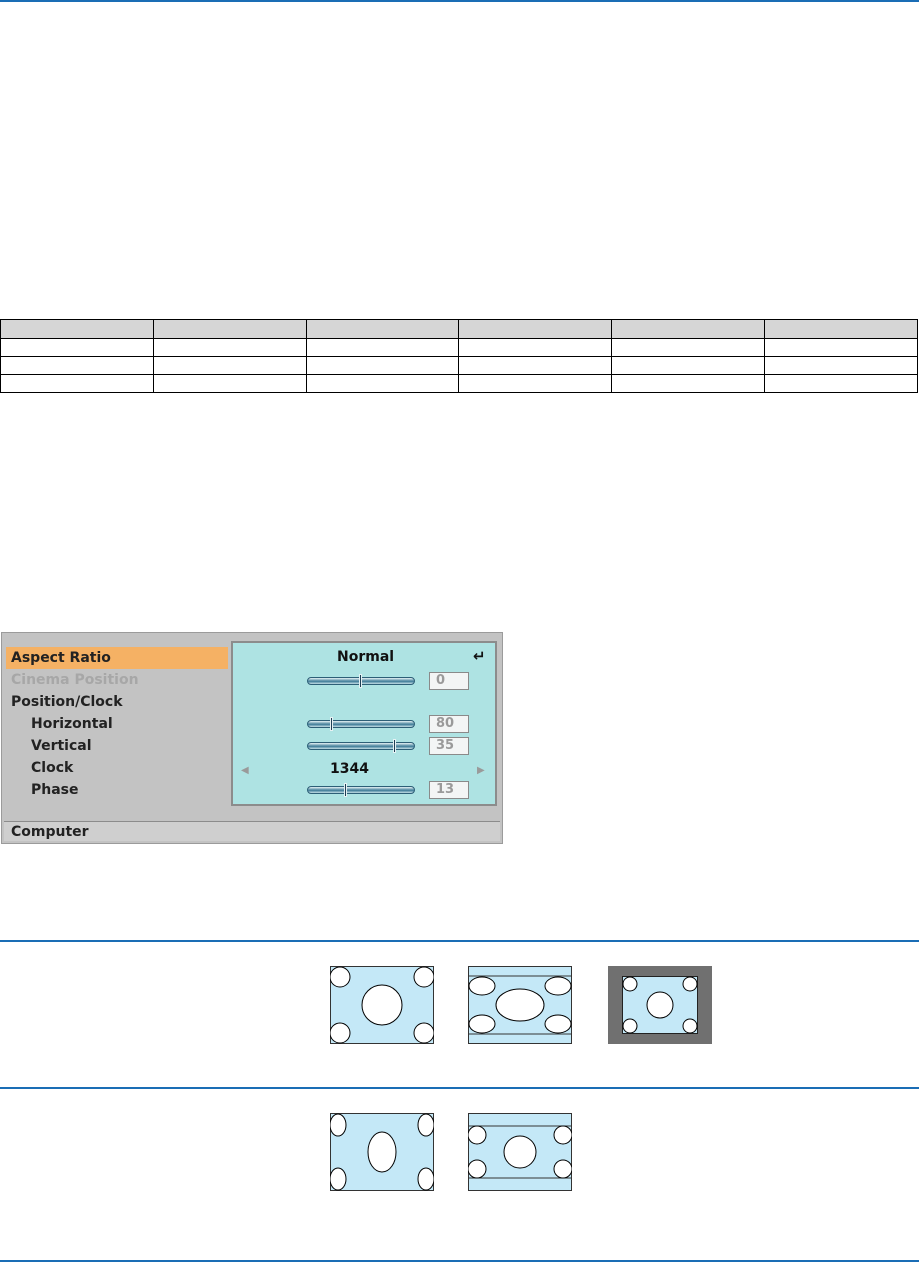 The image size is (919, 1264). What do you see at coordinates (349, 769) in the screenshot?
I see `clock-value: 1344` at bounding box center [349, 769].